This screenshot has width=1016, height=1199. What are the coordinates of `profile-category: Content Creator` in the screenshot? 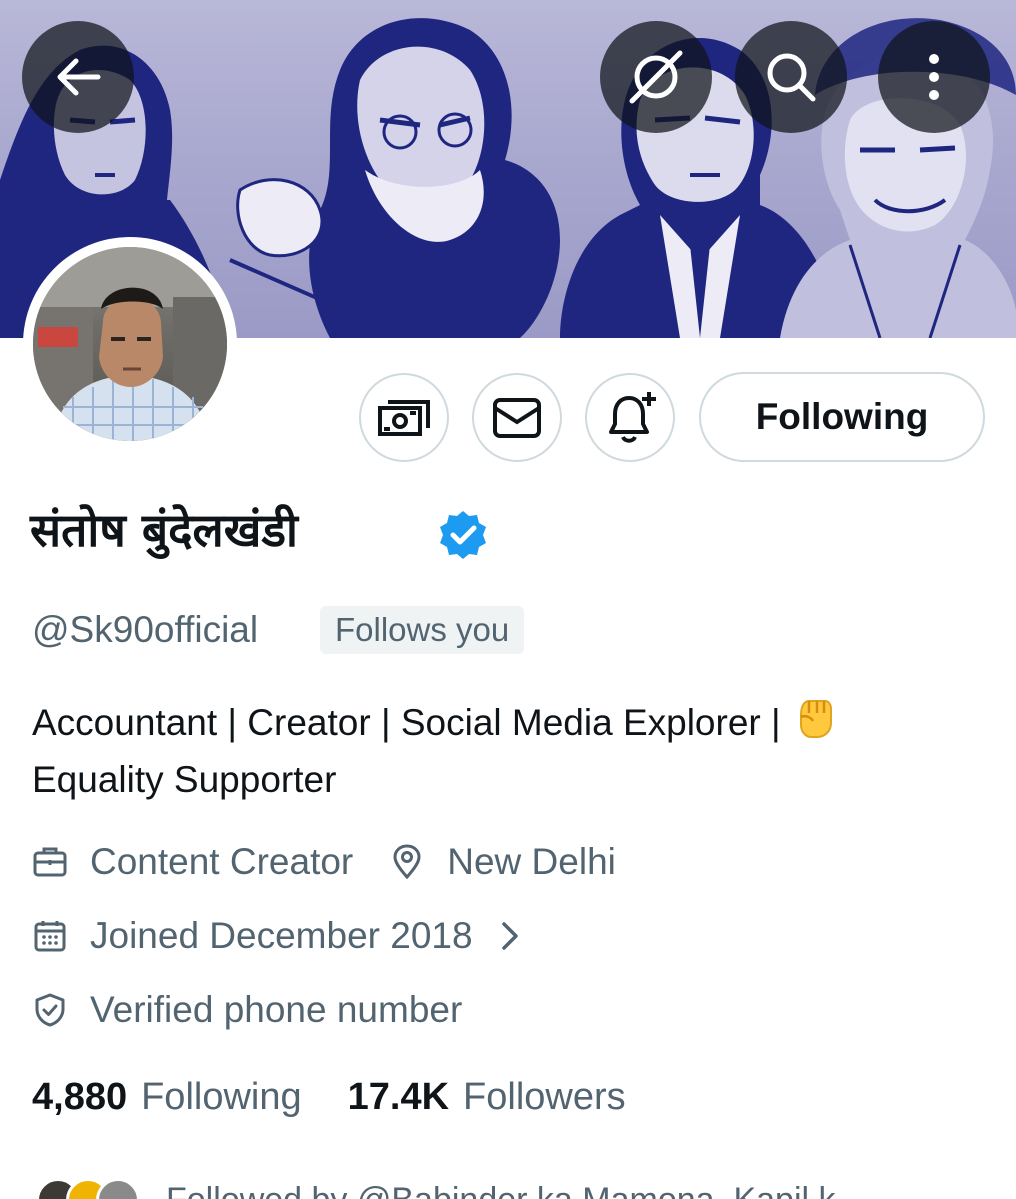 It's located at (222, 861).